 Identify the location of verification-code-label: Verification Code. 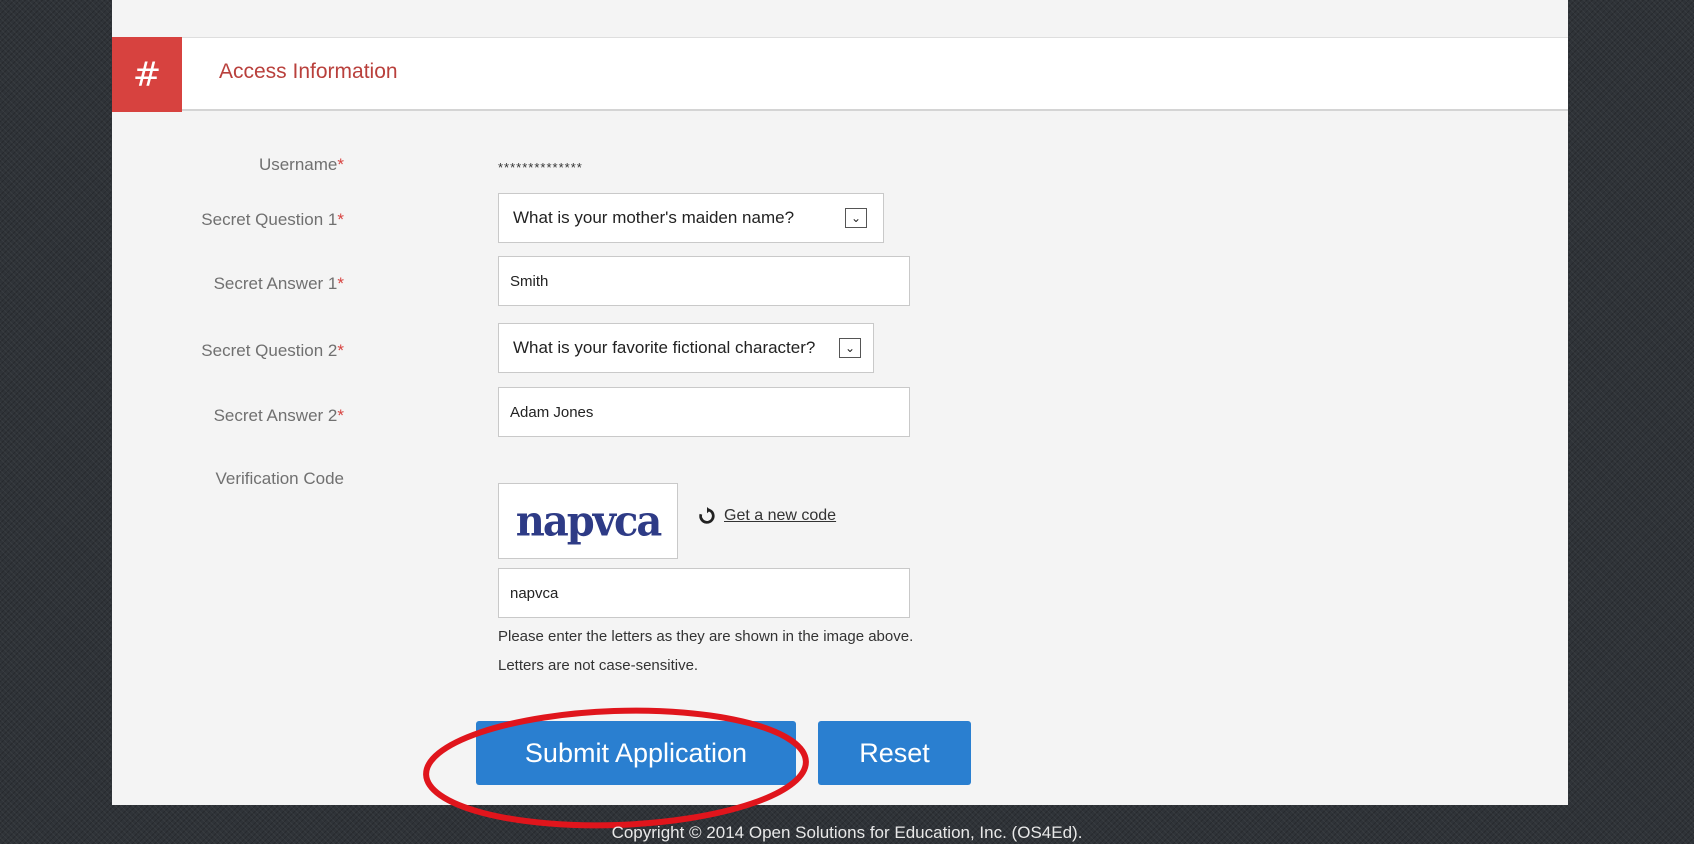
(279, 478).